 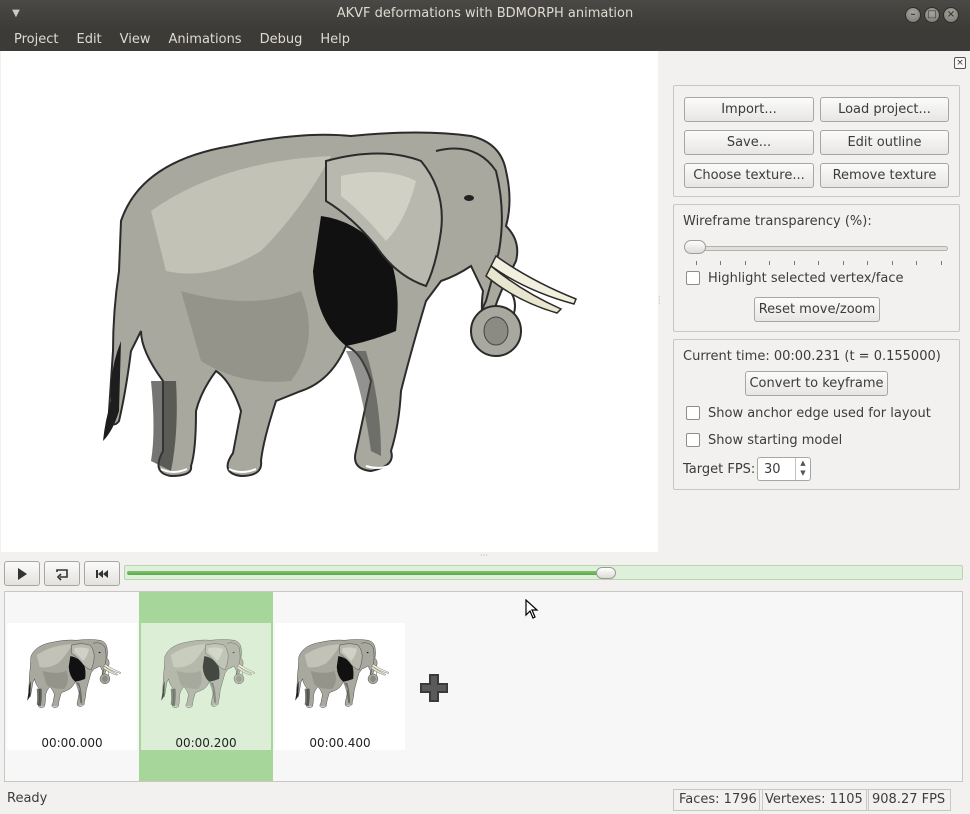 What do you see at coordinates (485, 40) in the screenshot?
I see `menu-bar: Project Edit View Animations Debug Help` at bounding box center [485, 40].